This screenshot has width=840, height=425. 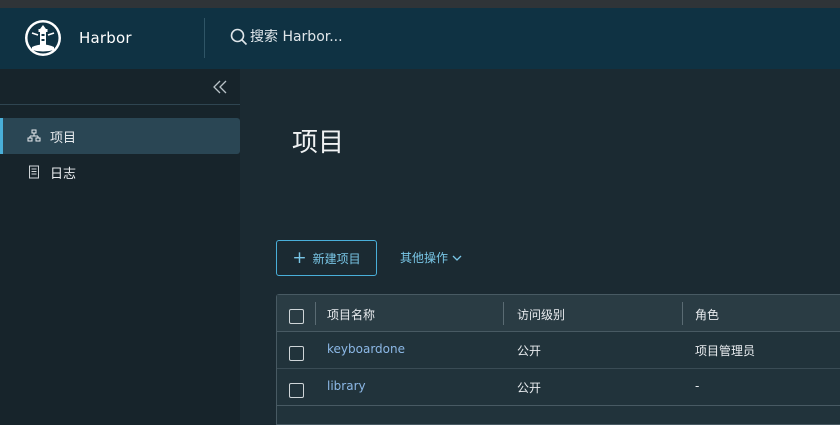 What do you see at coordinates (204, 38) in the screenshot?
I see `header-divider` at bounding box center [204, 38].